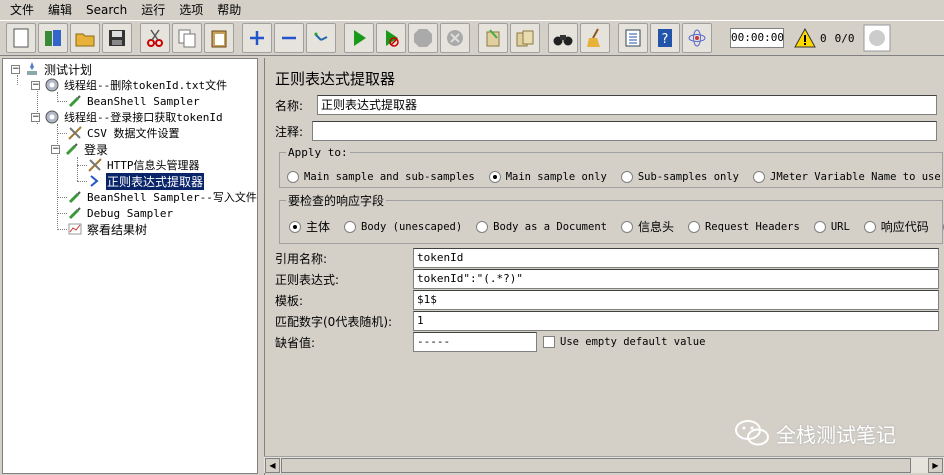 Image resolution: width=944 pixels, height=475 pixels. I want to click on tree-node-login: − 登录, so click(80, 149).